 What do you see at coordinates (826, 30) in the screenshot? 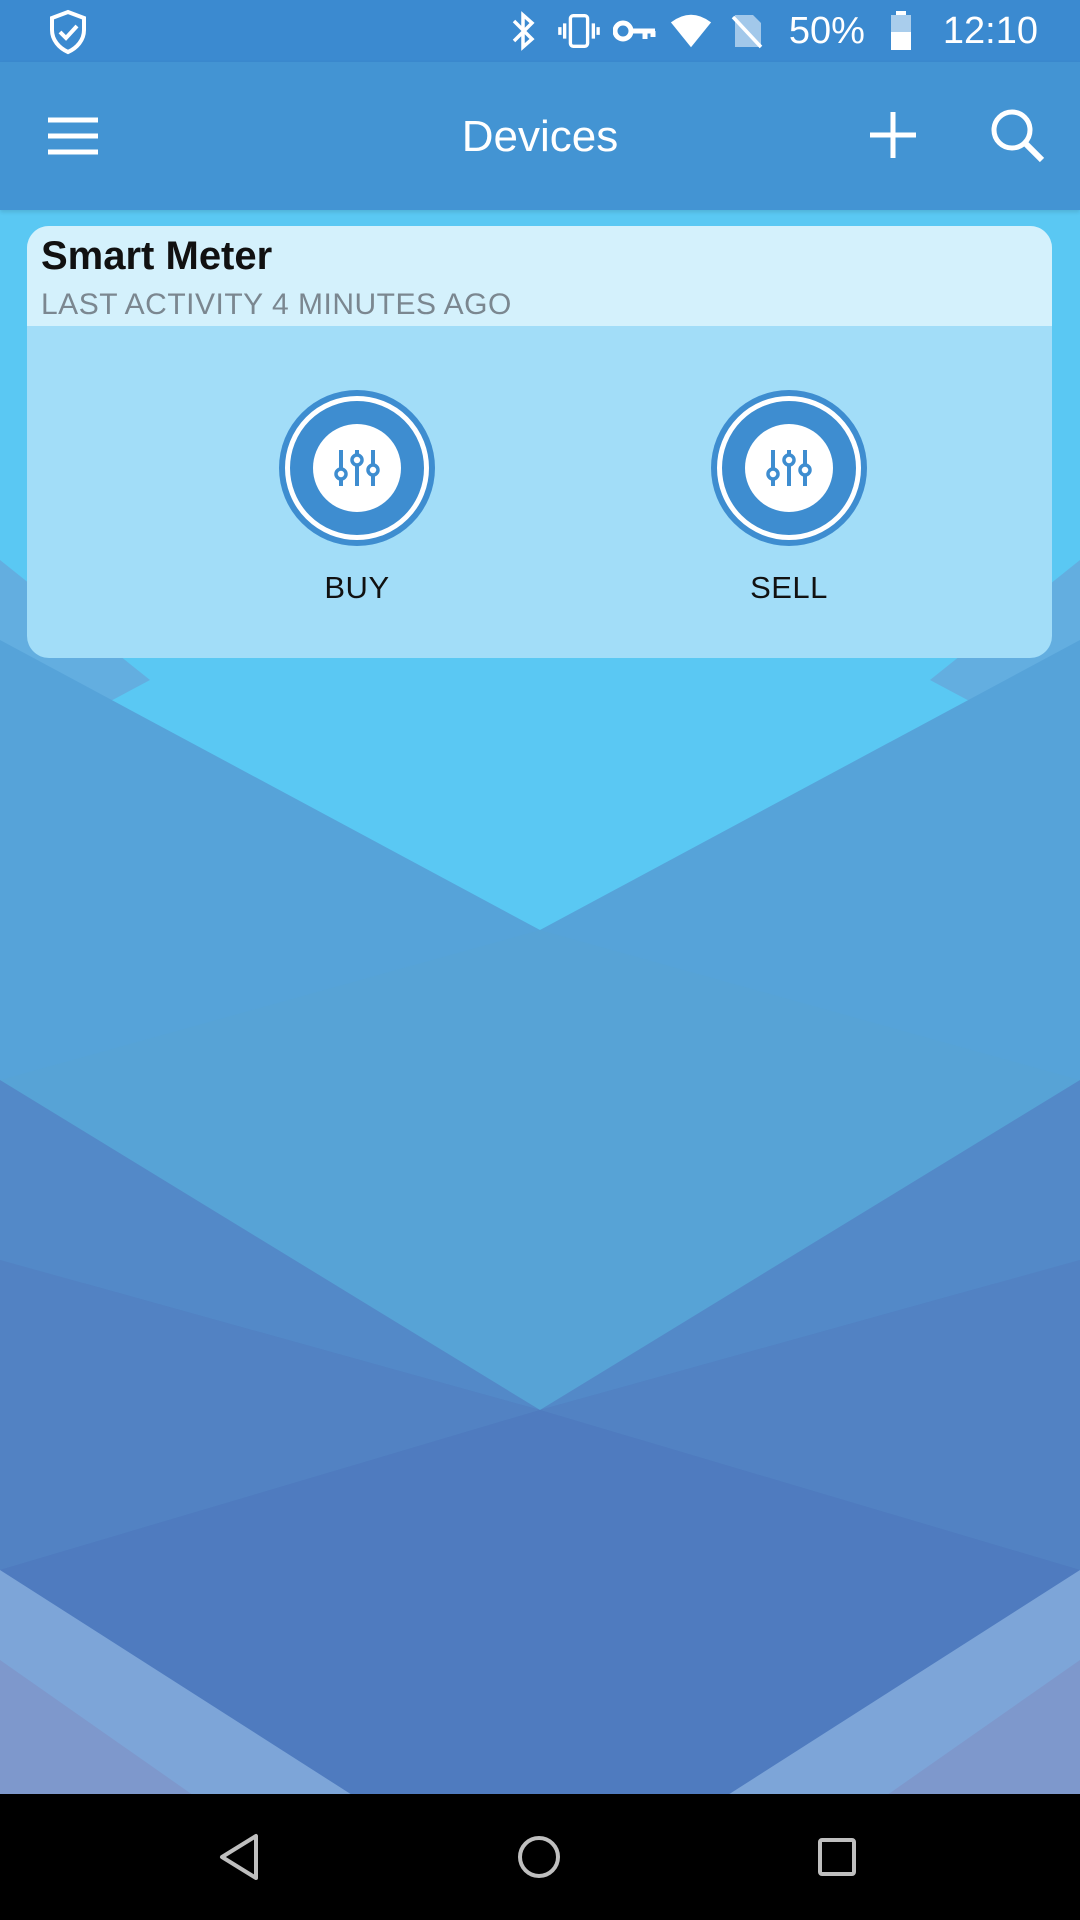
I see `battery-percent: 50%` at bounding box center [826, 30].